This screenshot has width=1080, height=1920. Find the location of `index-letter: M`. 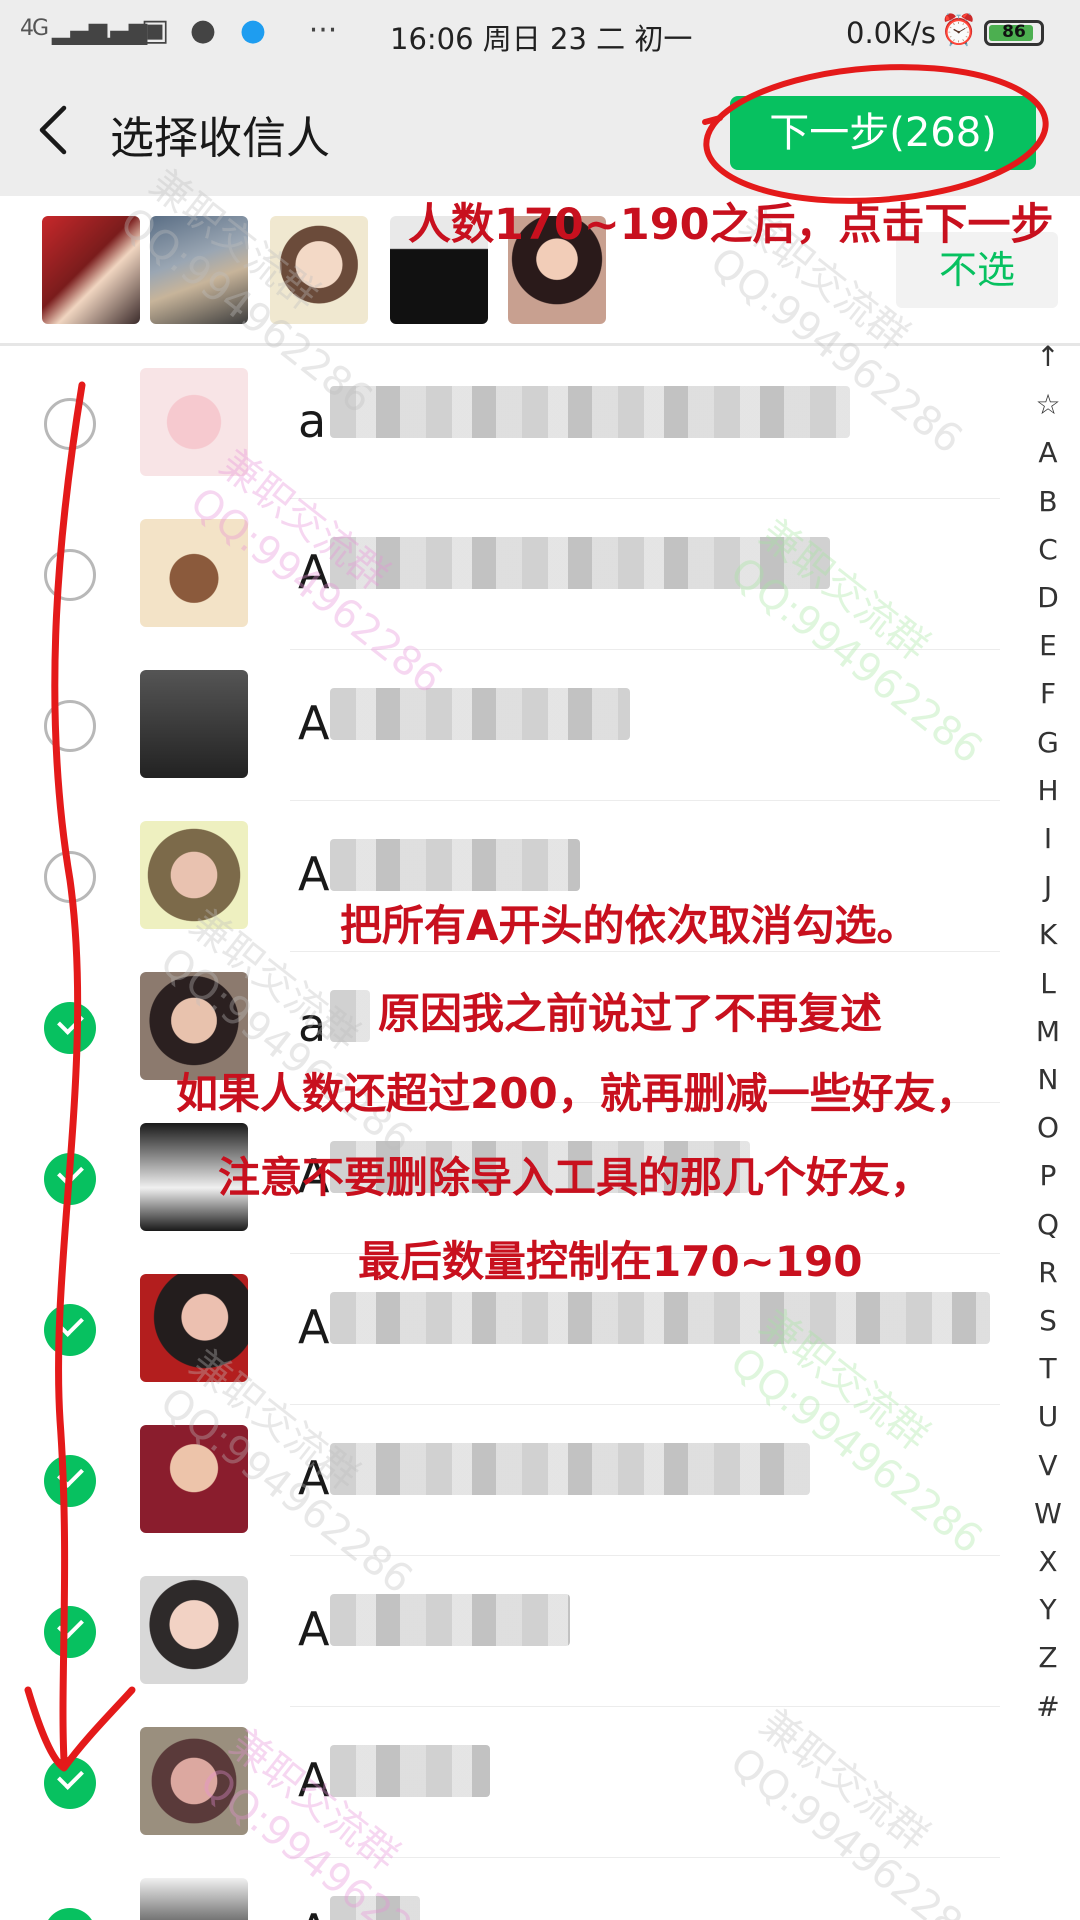

index-letter: M is located at coordinates (1048, 1031).